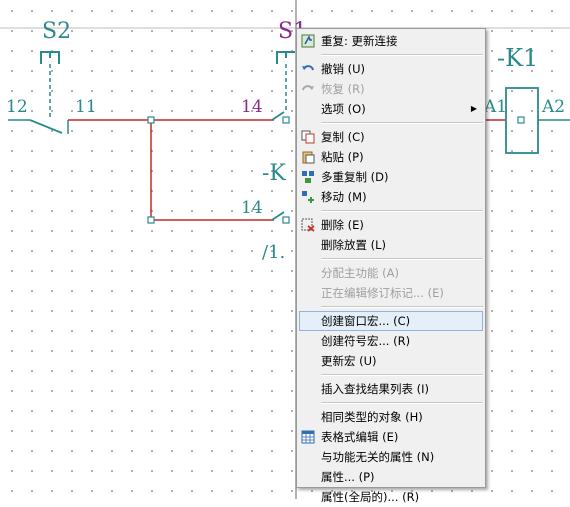 Image resolution: width=570 pixels, height=507 pixels. I want to click on delete-icon, so click(308, 225).